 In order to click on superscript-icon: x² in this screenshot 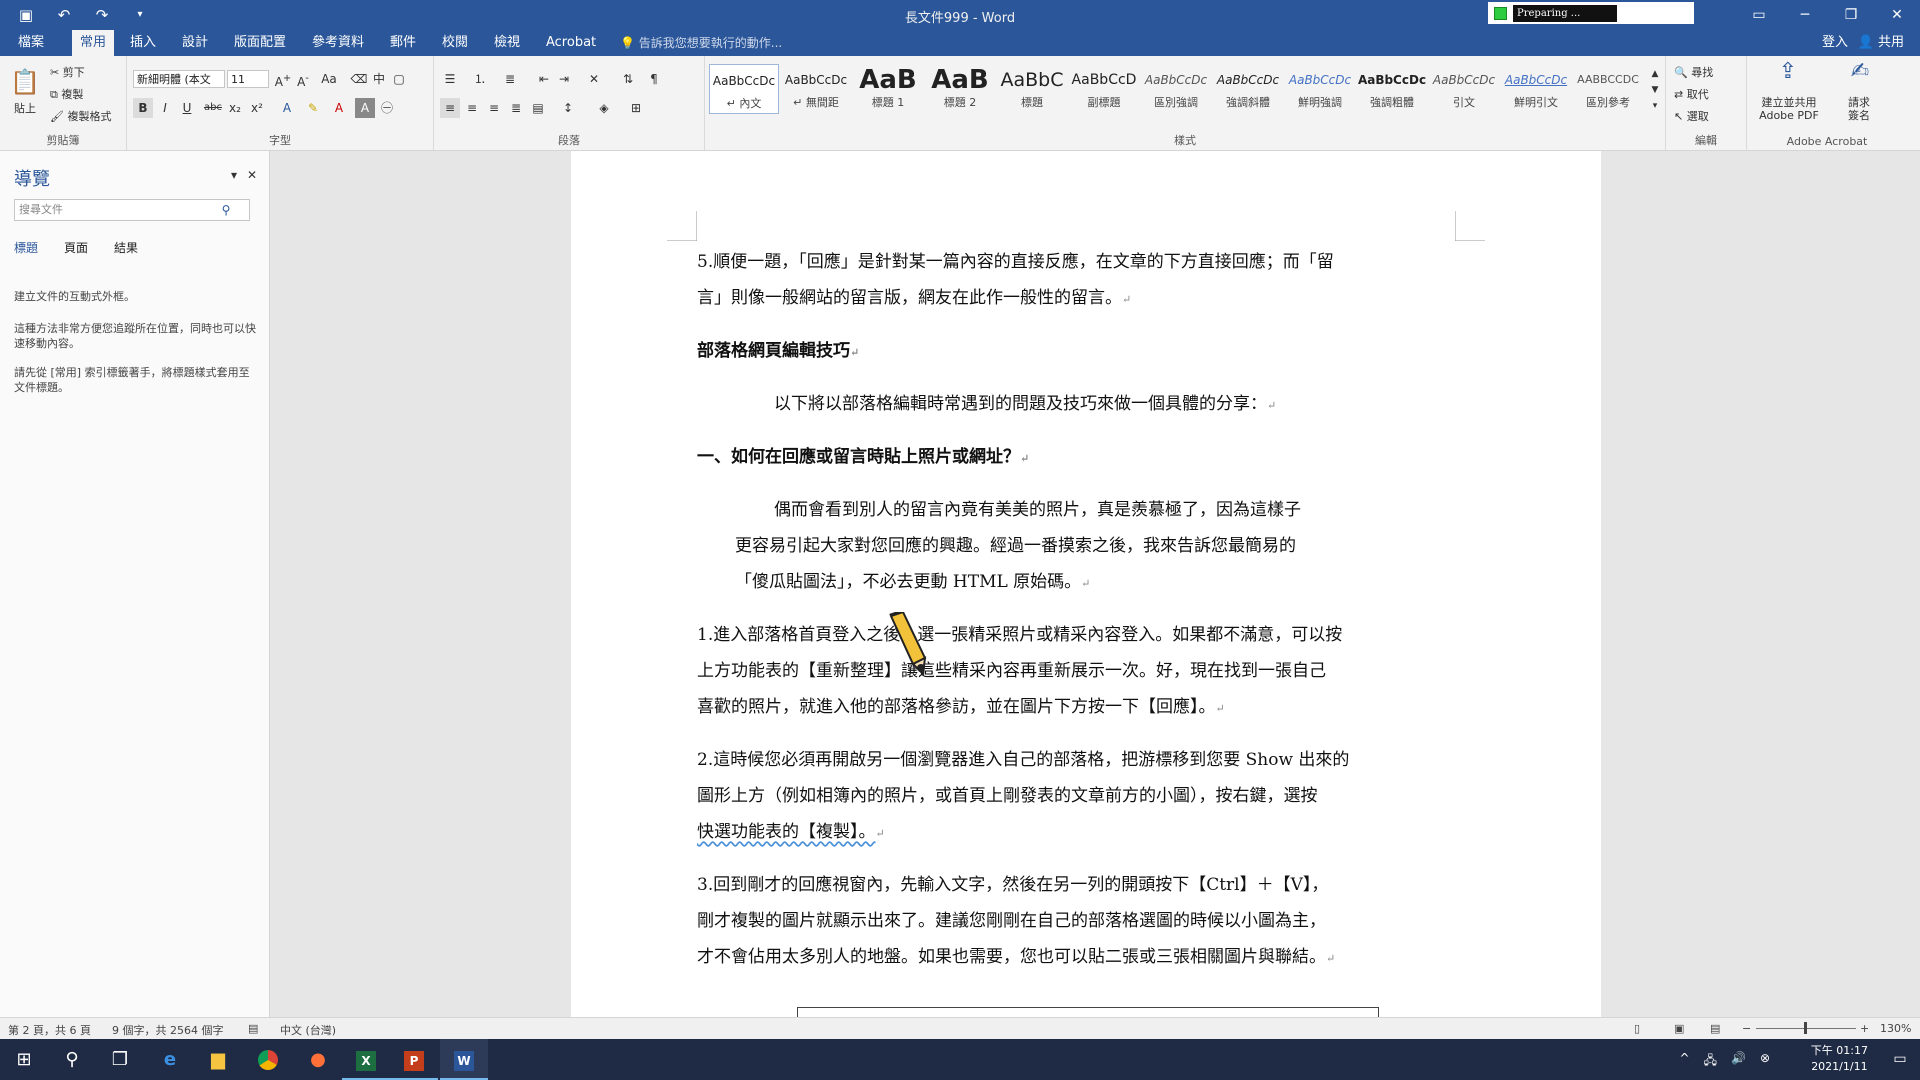, I will do `click(257, 108)`.